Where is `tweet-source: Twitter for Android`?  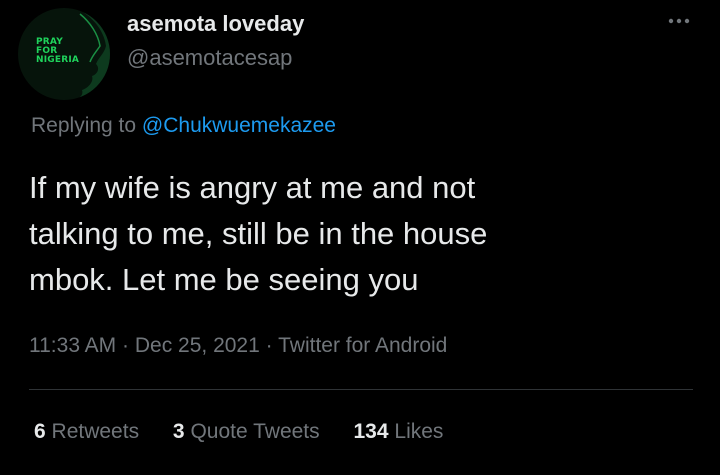
tweet-source: Twitter for Android is located at coordinates (362, 345).